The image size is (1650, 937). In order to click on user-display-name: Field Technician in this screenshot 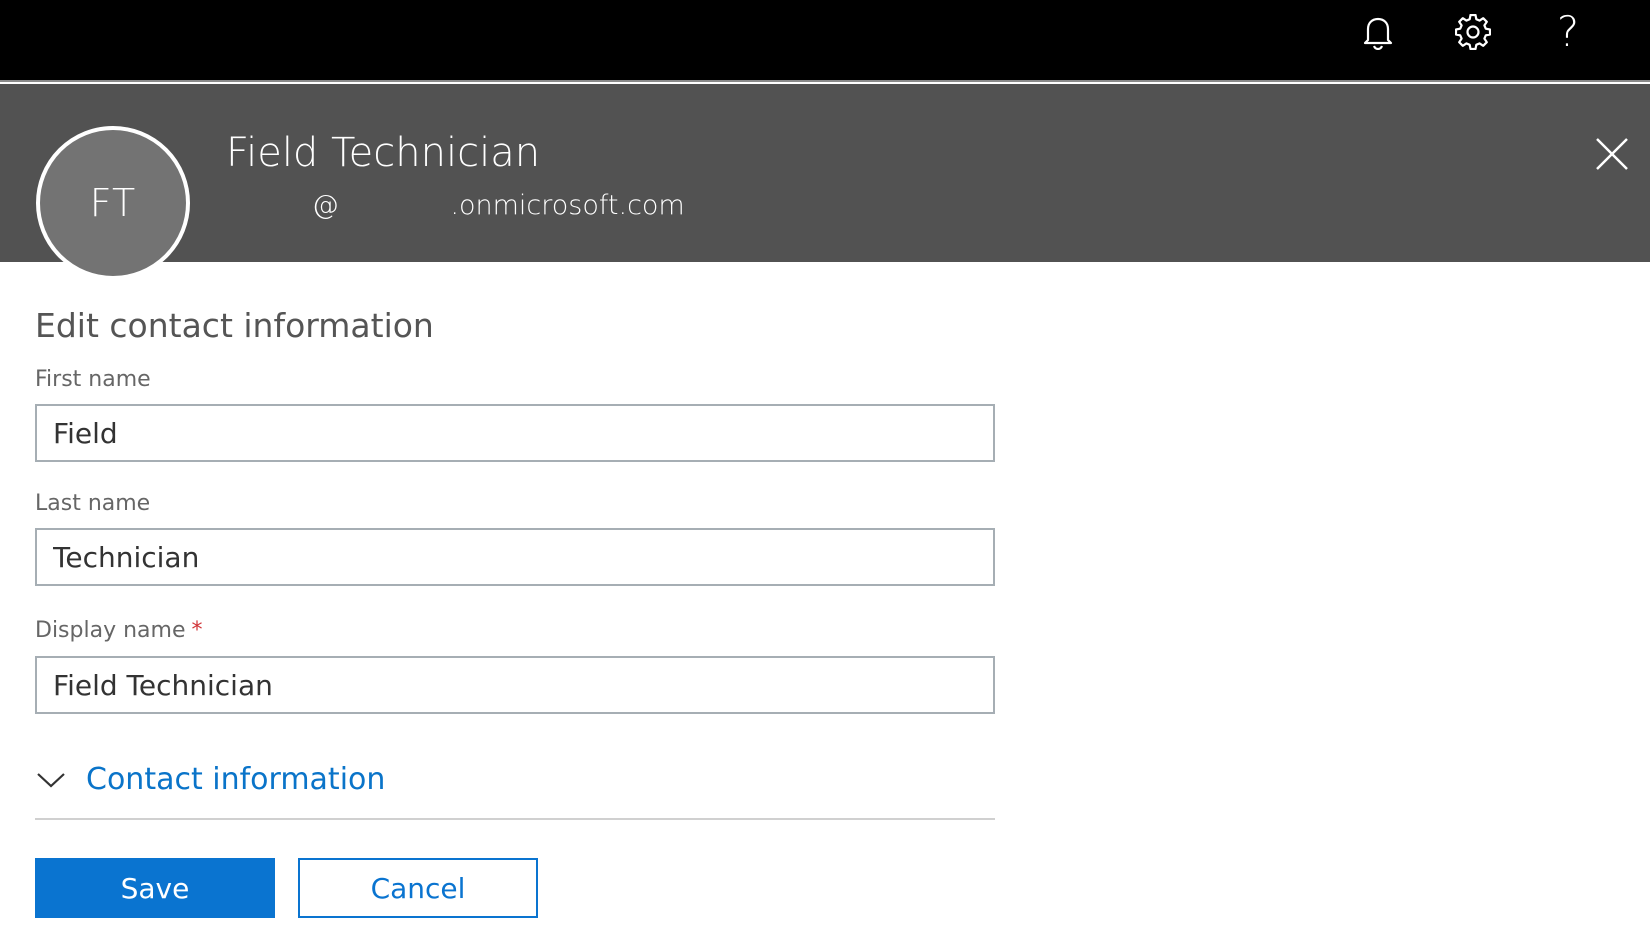, I will do `click(383, 153)`.